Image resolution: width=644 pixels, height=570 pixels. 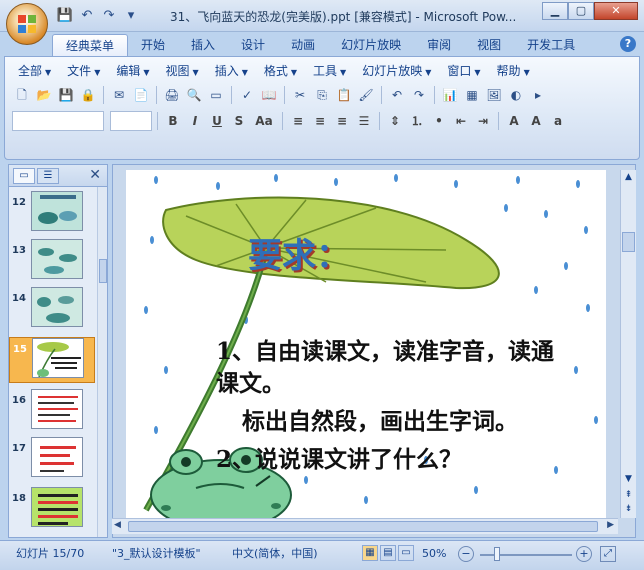 I want to click on spelling-icon: ✓, so click(x=247, y=95).